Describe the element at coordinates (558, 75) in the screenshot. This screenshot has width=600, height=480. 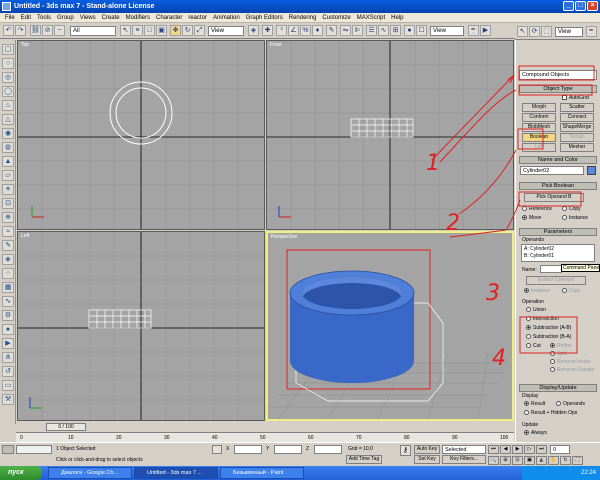
I see `category-select: Compound Objects` at that location.